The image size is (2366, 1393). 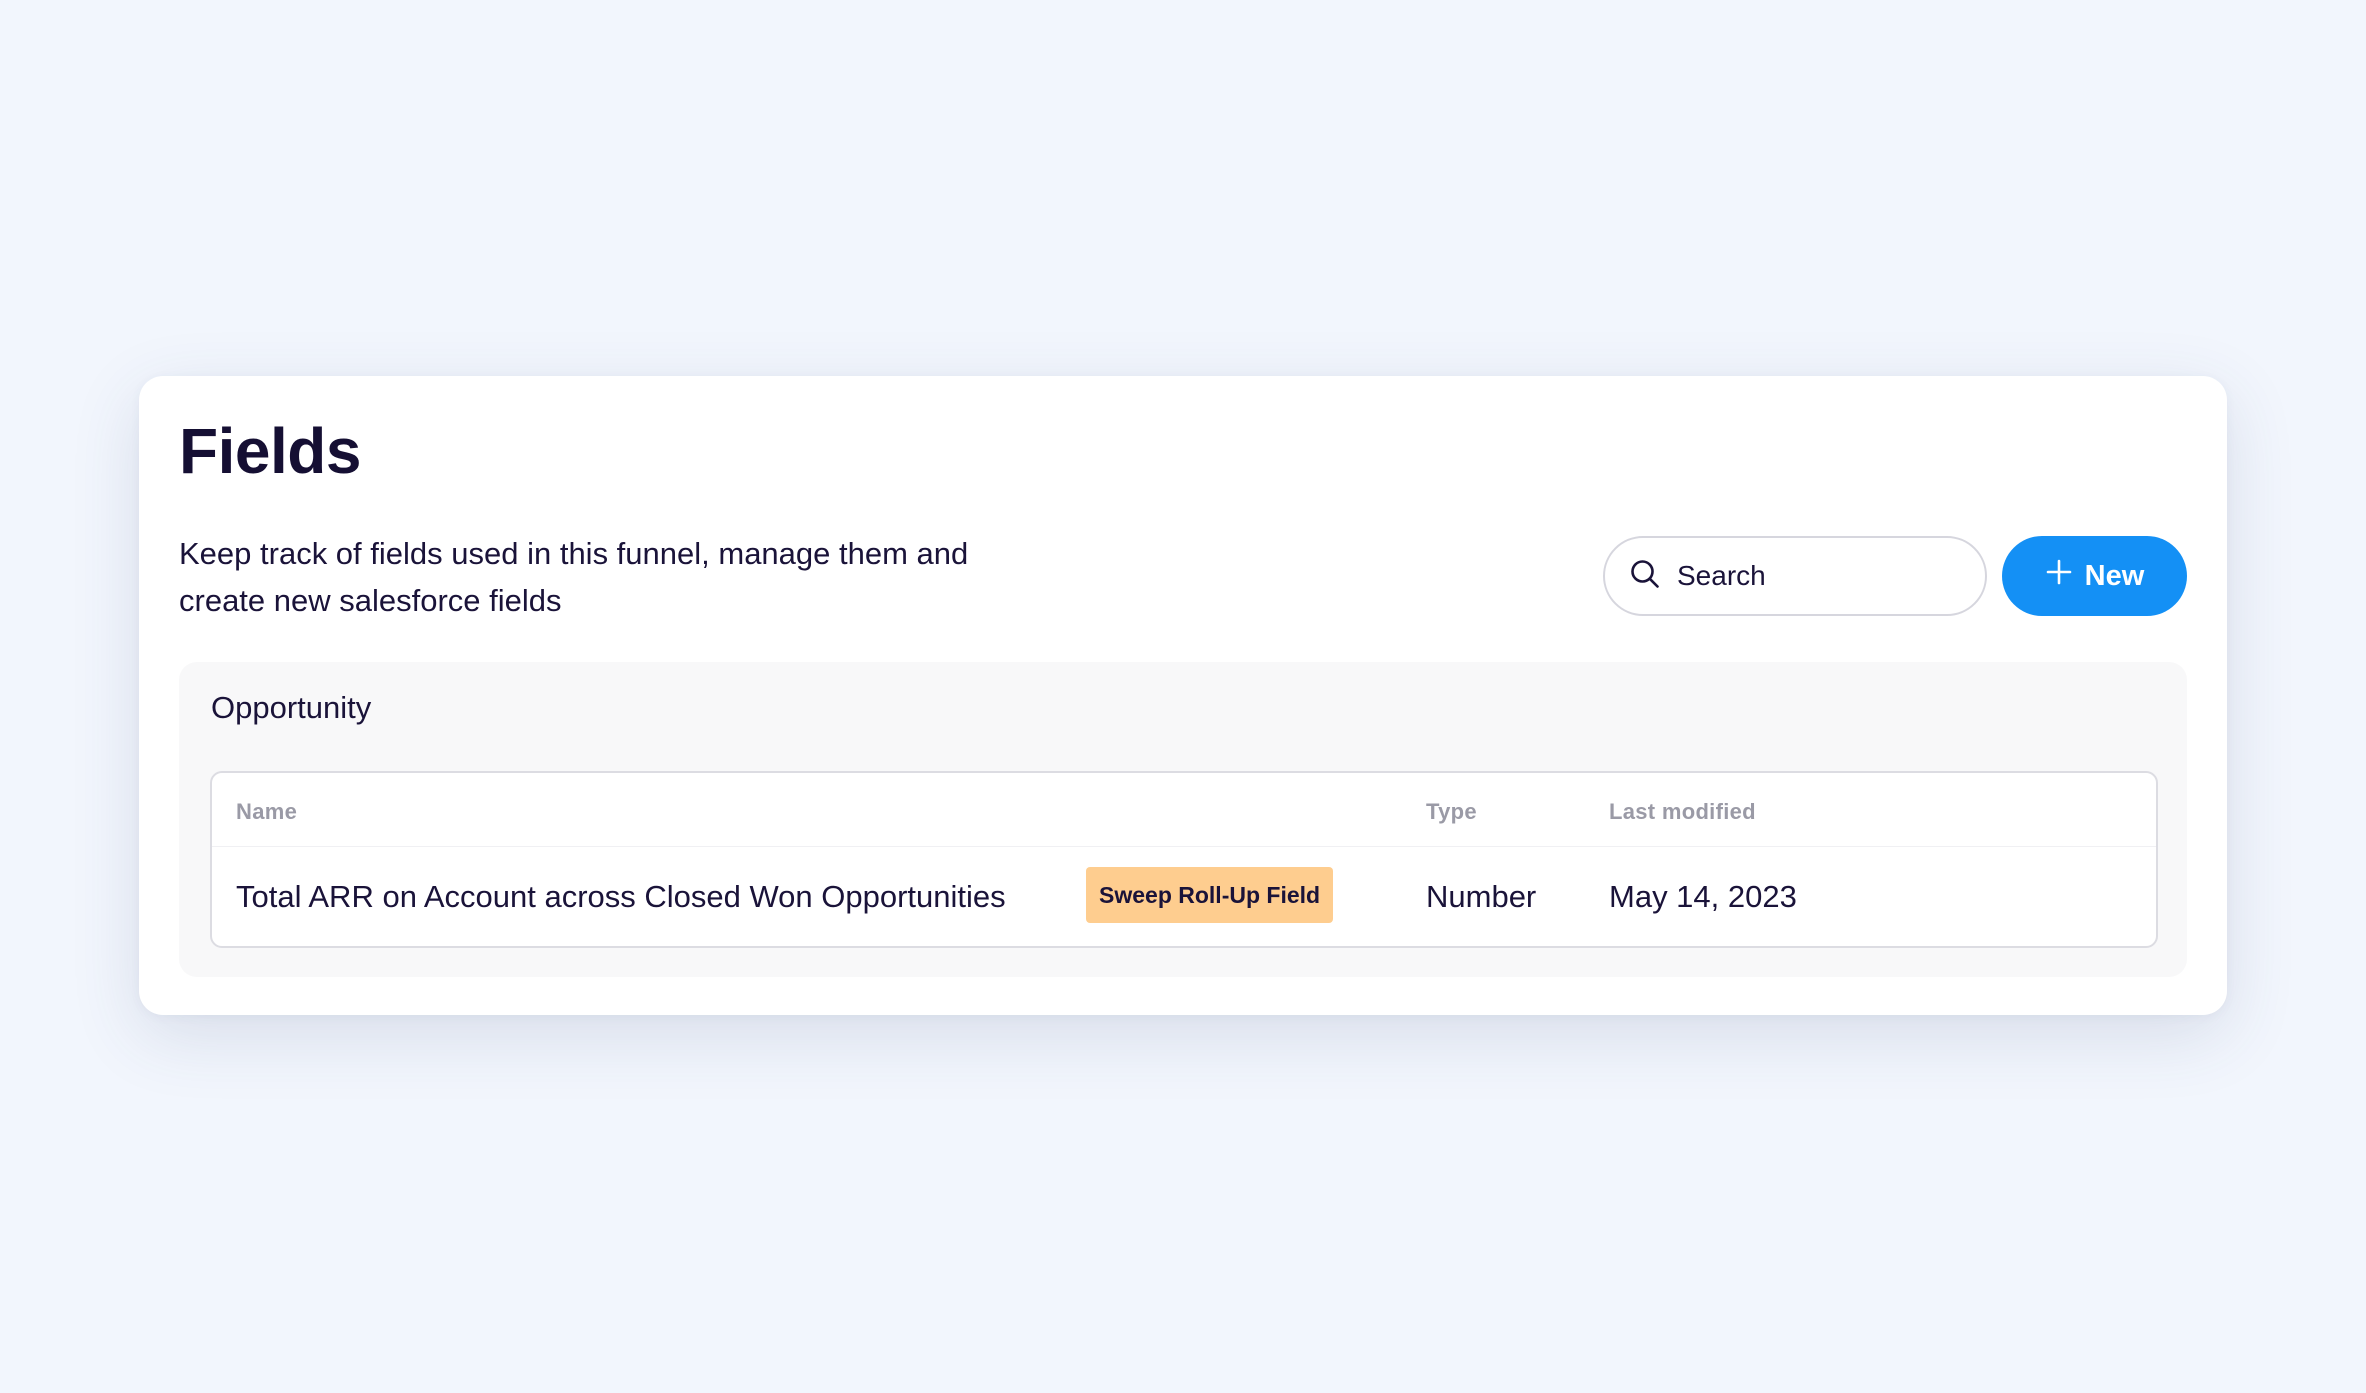 What do you see at coordinates (270, 451) in the screenshot?
I see `page-title: Fields` at bounding box center [270, 451].